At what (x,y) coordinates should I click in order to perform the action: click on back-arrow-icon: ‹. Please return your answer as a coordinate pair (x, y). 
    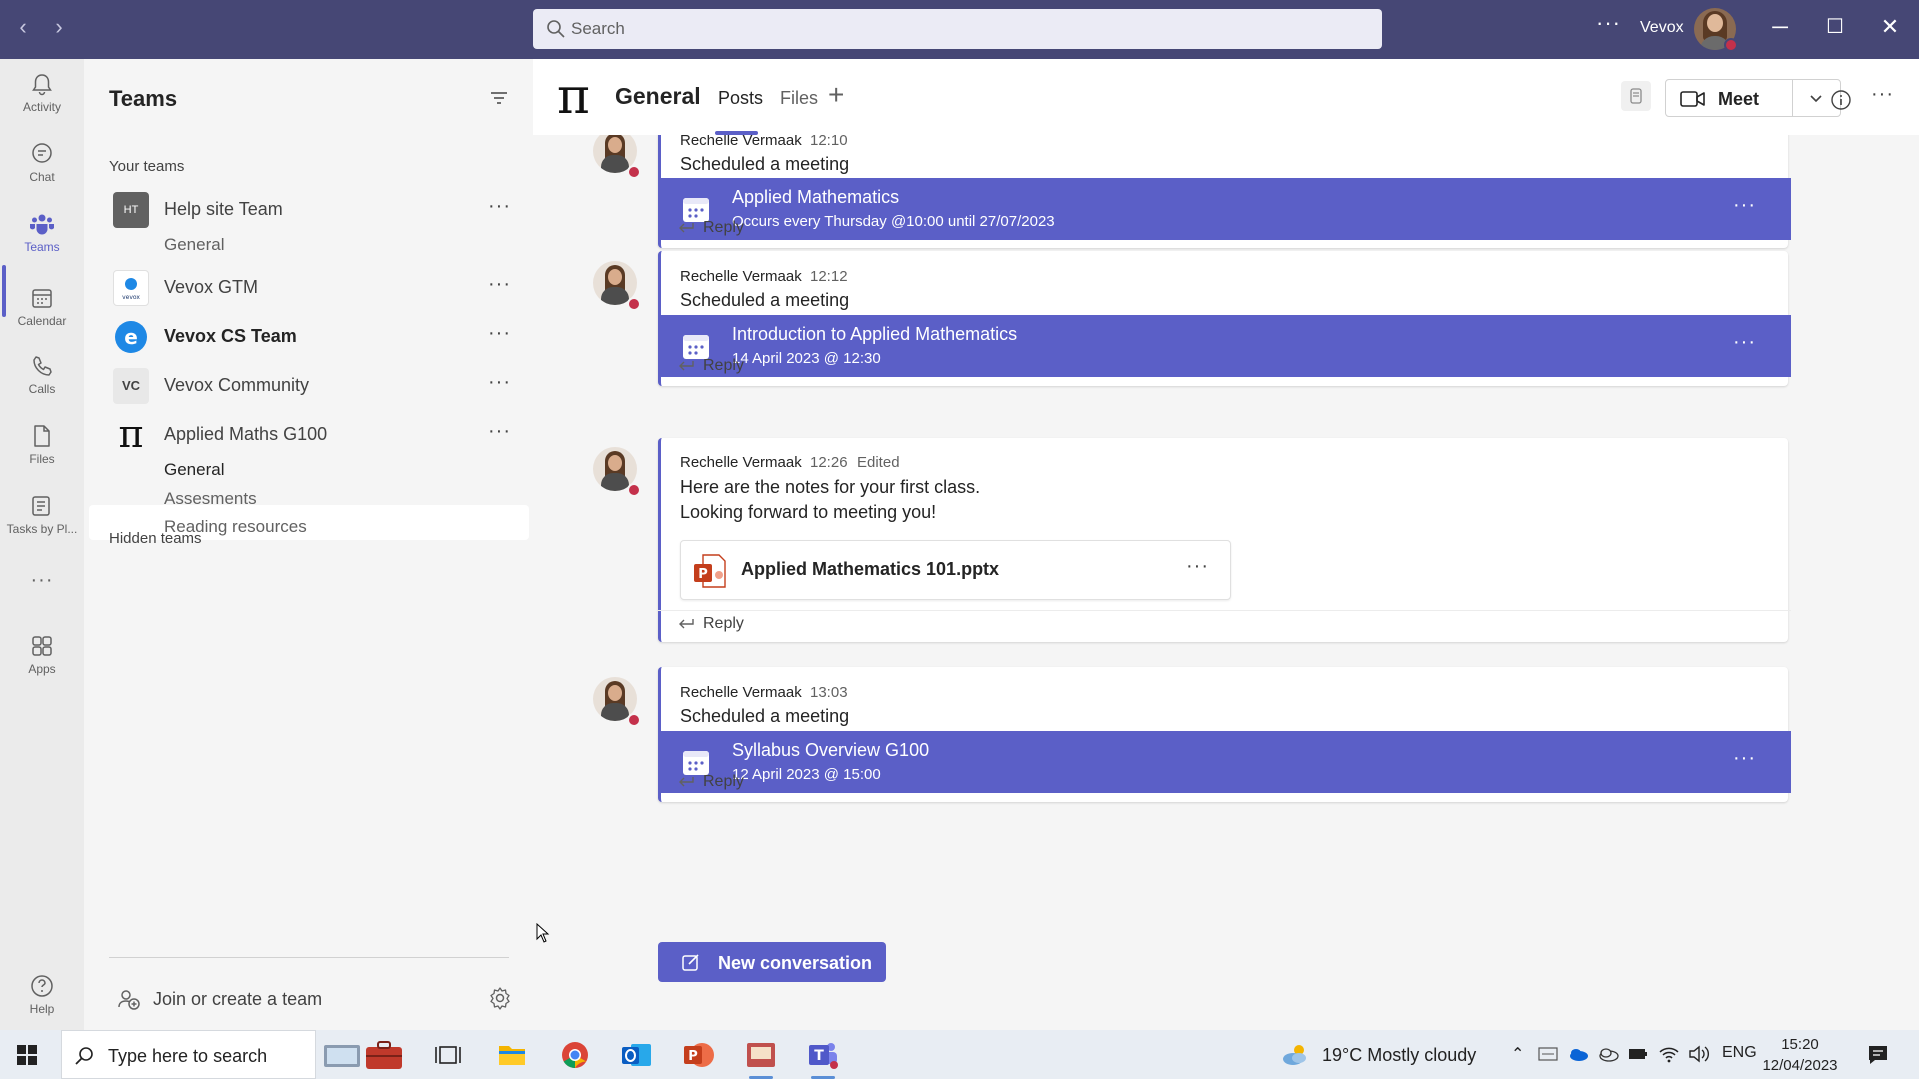
    Looking at the image, I should click on (23, 29).